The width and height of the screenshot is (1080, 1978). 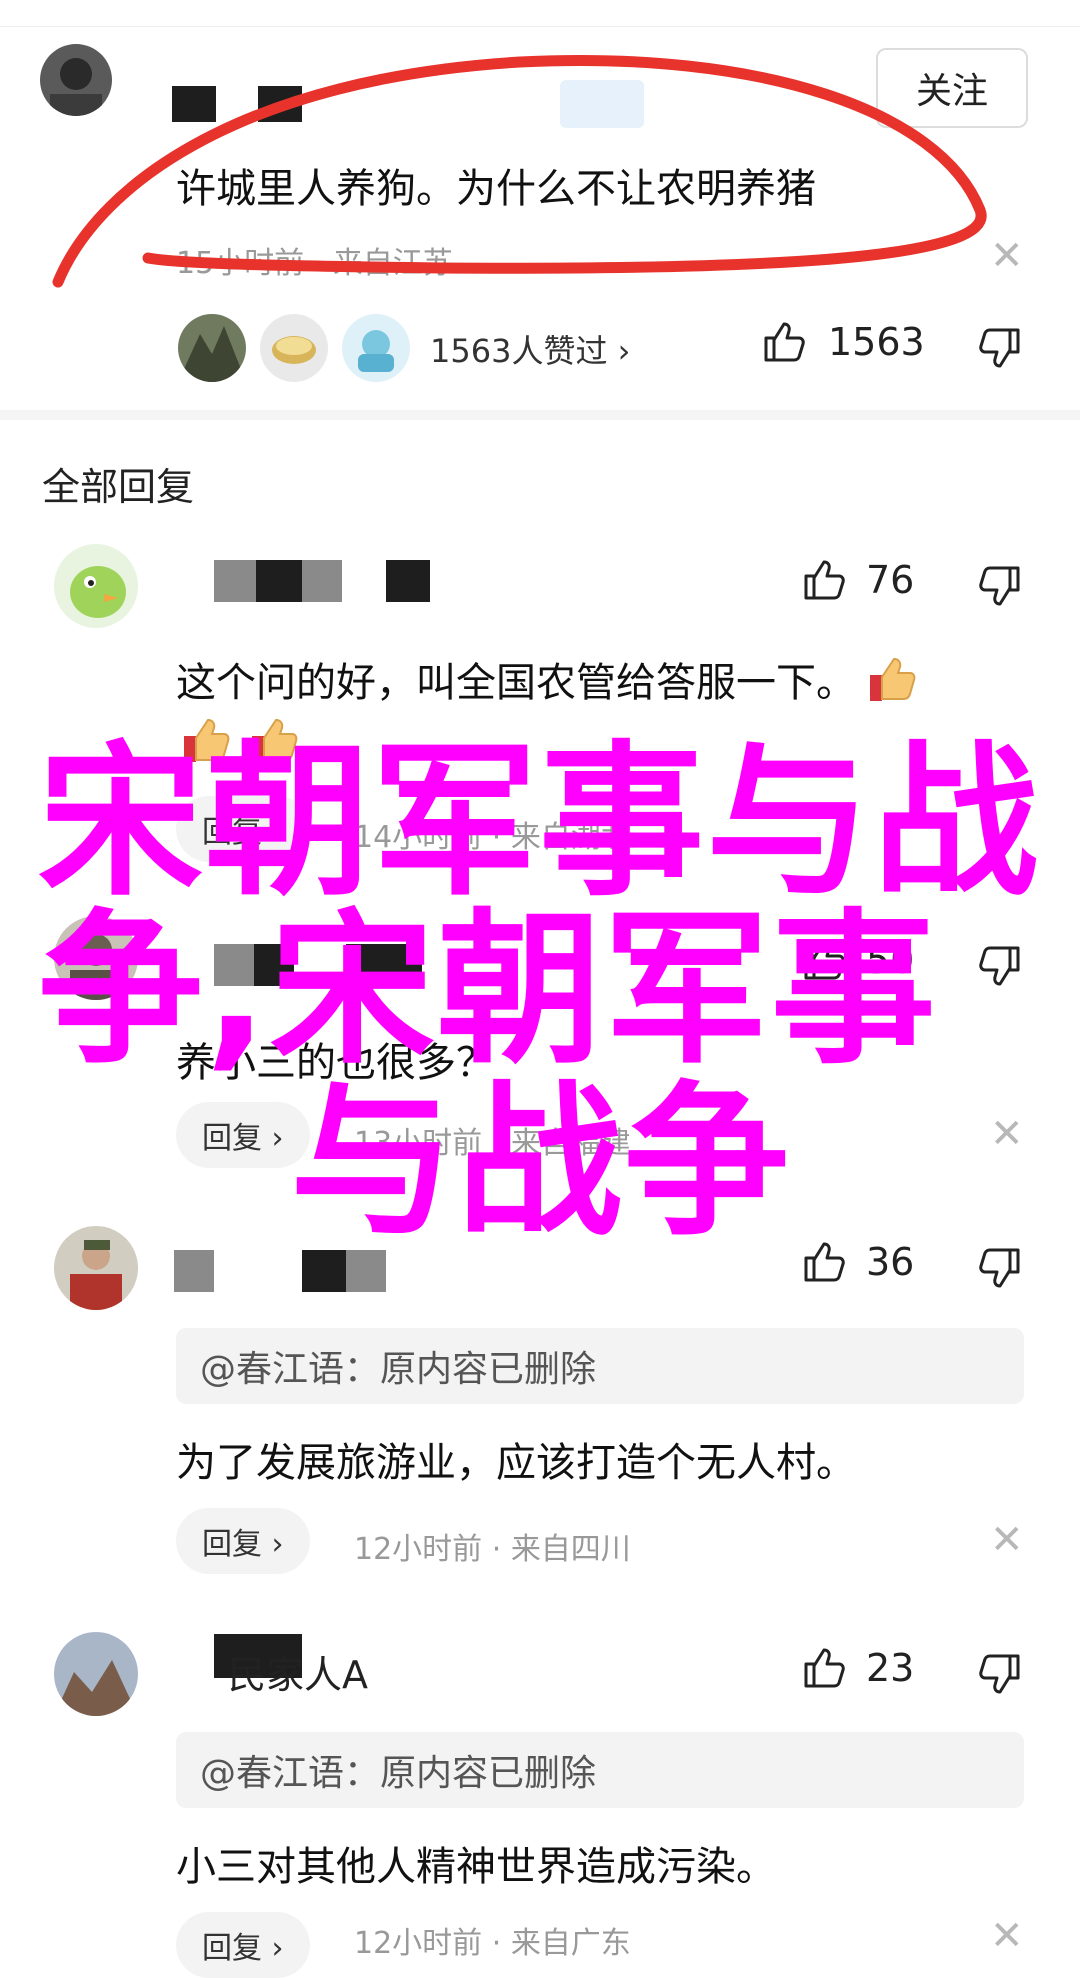 What do you see at coordinates (516, 683) in the screenshot?
I see `reply-text-body: 这个问的好，叫全国农管给答服一下。` at bounding box center [516, 683].